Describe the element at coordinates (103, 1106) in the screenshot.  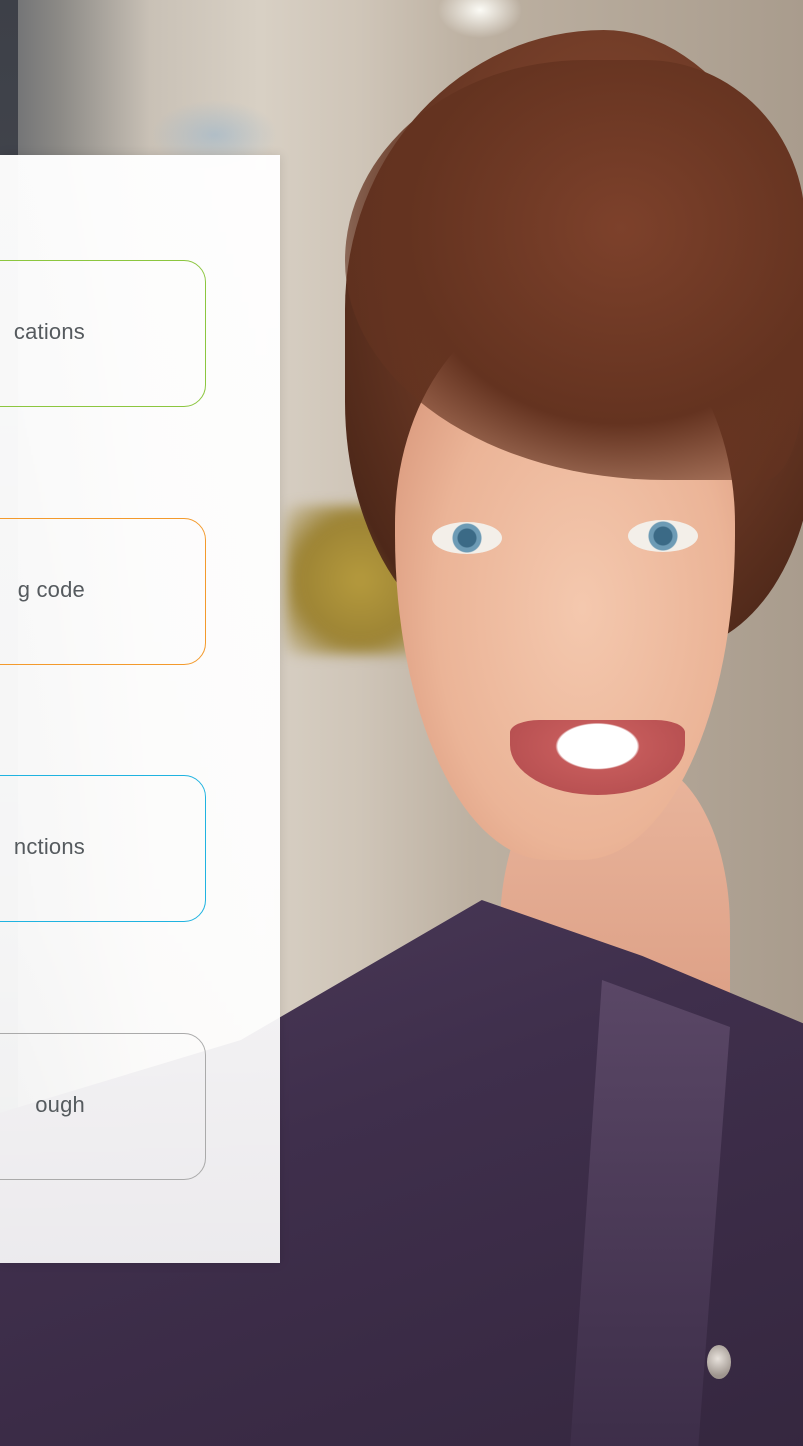
I see `option-card-4: ough` at that location.